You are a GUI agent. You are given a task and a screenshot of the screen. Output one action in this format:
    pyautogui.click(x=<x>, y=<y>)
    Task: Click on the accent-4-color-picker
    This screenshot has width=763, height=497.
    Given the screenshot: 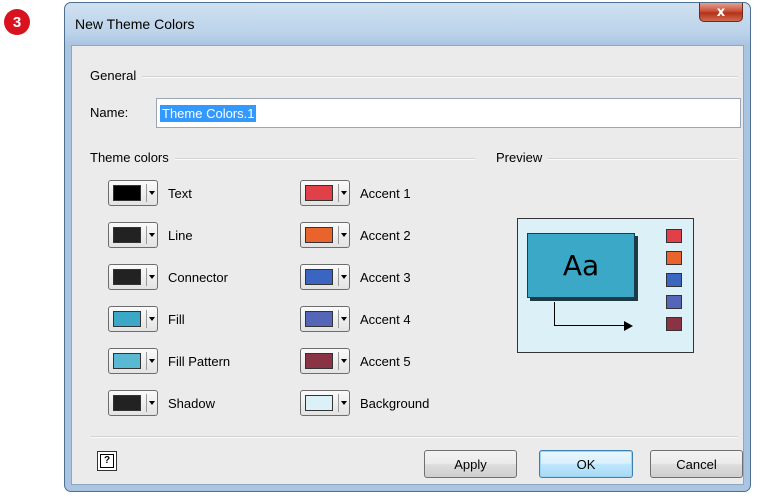 What is the action you would take?
    pyautogui.click(x=325, y=319)
    